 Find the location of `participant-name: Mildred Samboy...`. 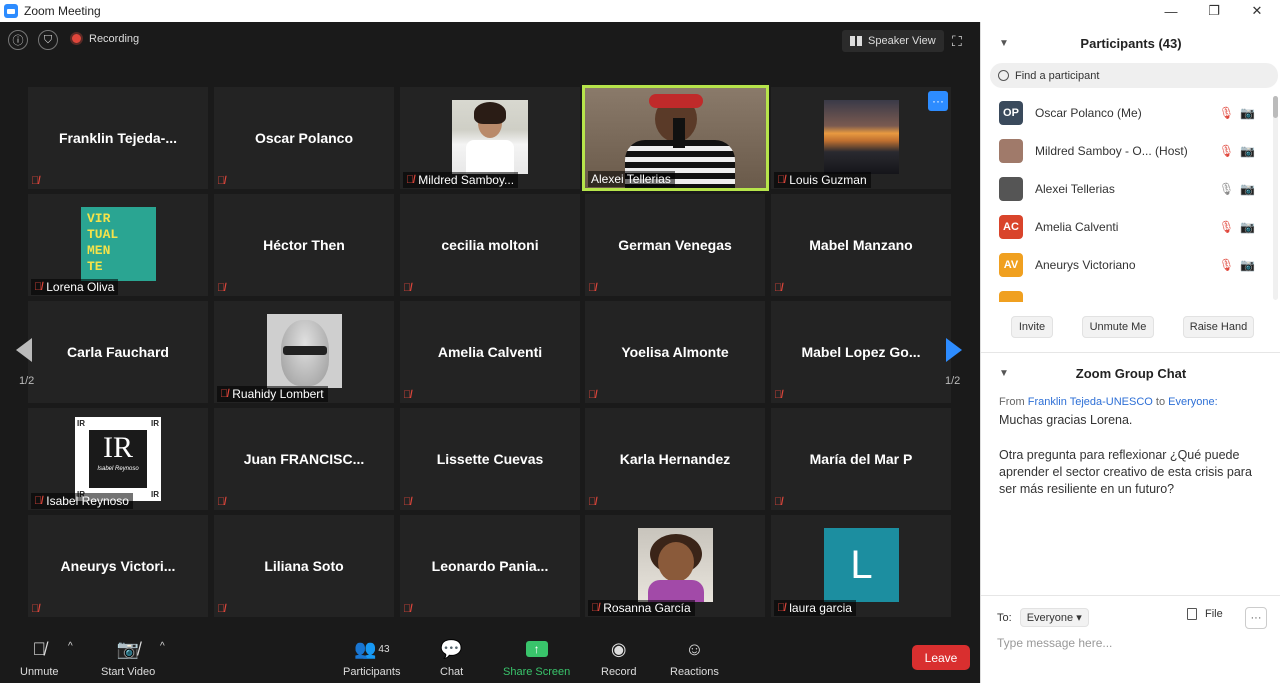

participant-name: Mildred Samboy... is located at coordinates (466, 180).